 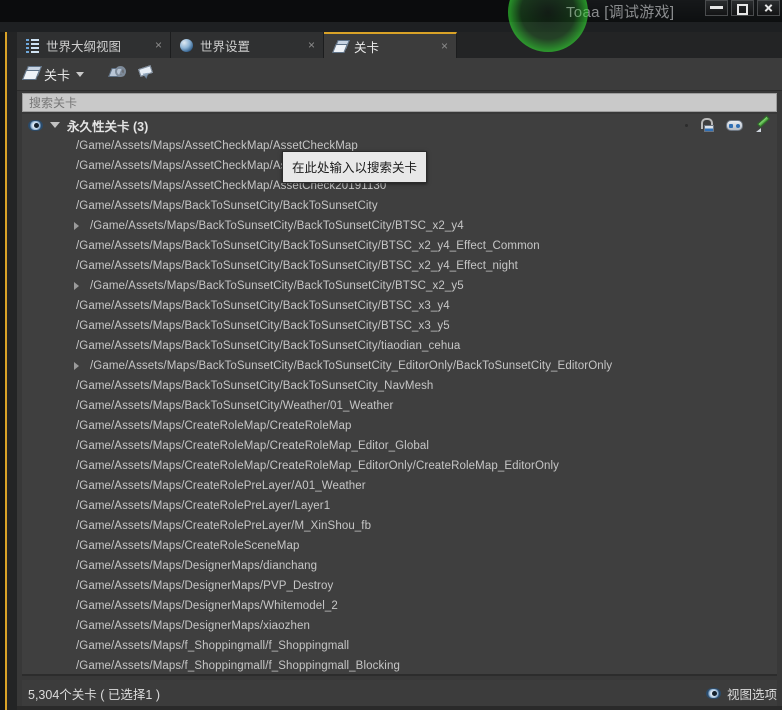 What do you see at coordinates (707, 125) in the screenshot?
I see `lock-icon` at bounding box center [707, 125].